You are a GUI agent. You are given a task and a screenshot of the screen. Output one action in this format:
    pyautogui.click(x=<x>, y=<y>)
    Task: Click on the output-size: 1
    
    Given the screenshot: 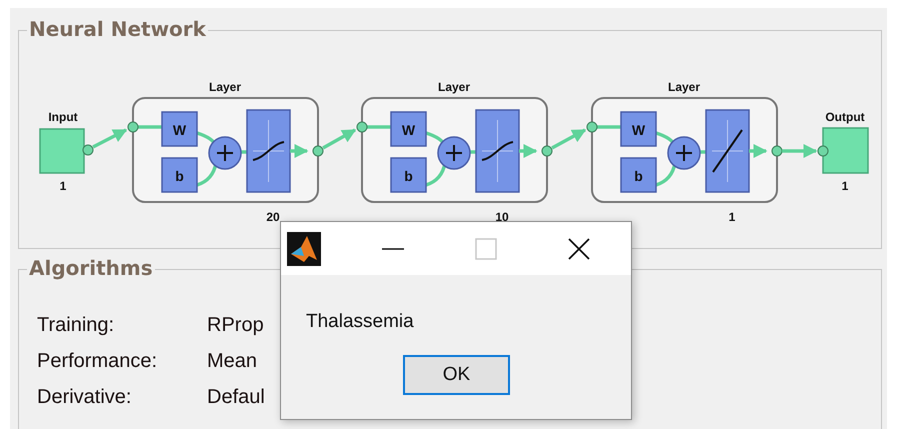 What is the action you would take?
    pyautogui.click(x=845, y=186)
    